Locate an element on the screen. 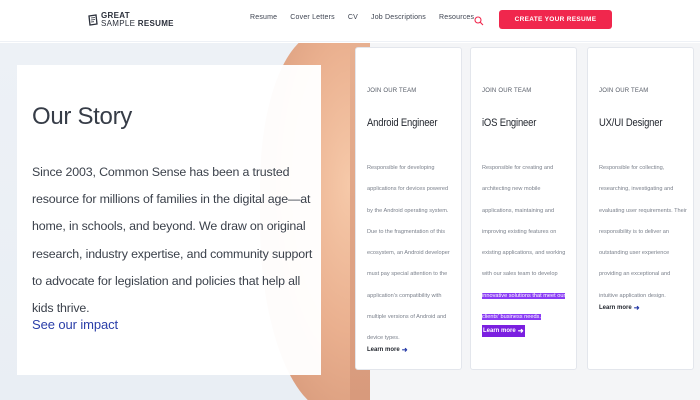  story-title: Our Story is located at coordinates (82, 116).